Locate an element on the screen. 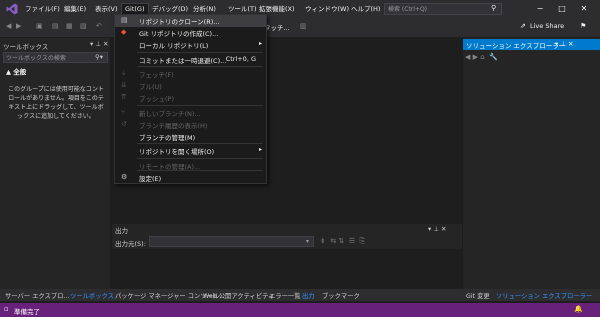  output-toolbar-icons: ⇟ ⇆ ⇅ ☰ ⎘ is located at coordinates (342, 241).